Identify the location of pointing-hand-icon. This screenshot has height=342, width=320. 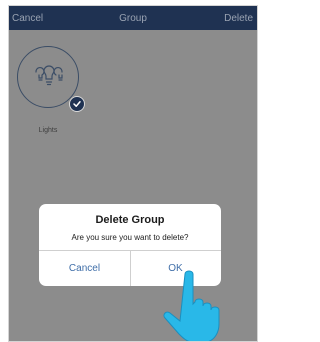
(191, 305).